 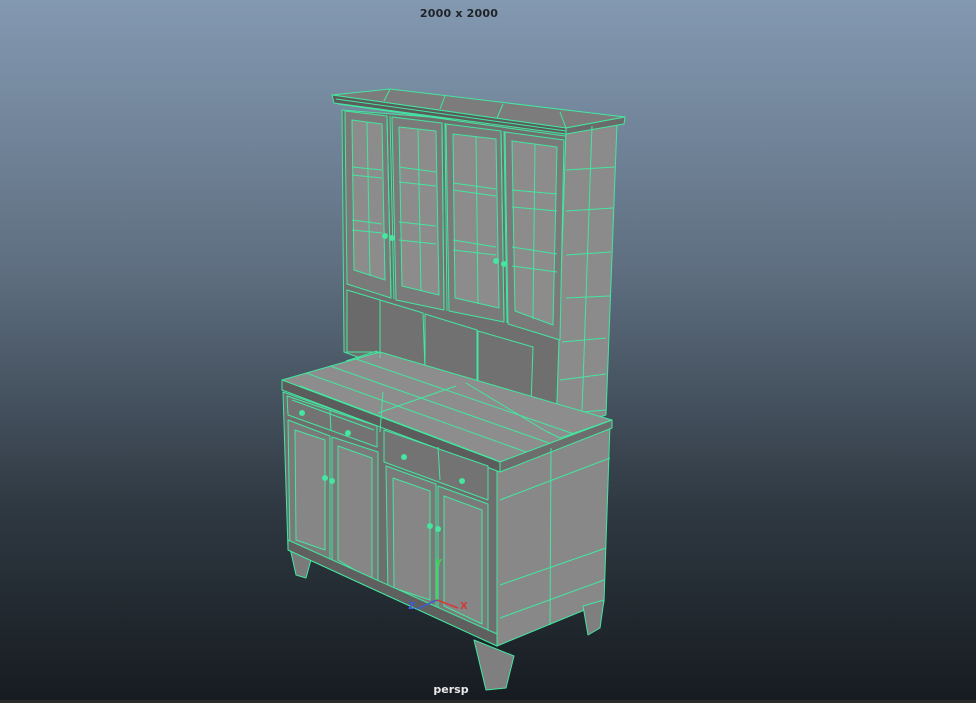 What do you see at coordinates (411, 606) in the screenshot?
I see `axis-z-label: Z` at bounding box center [411, 606].